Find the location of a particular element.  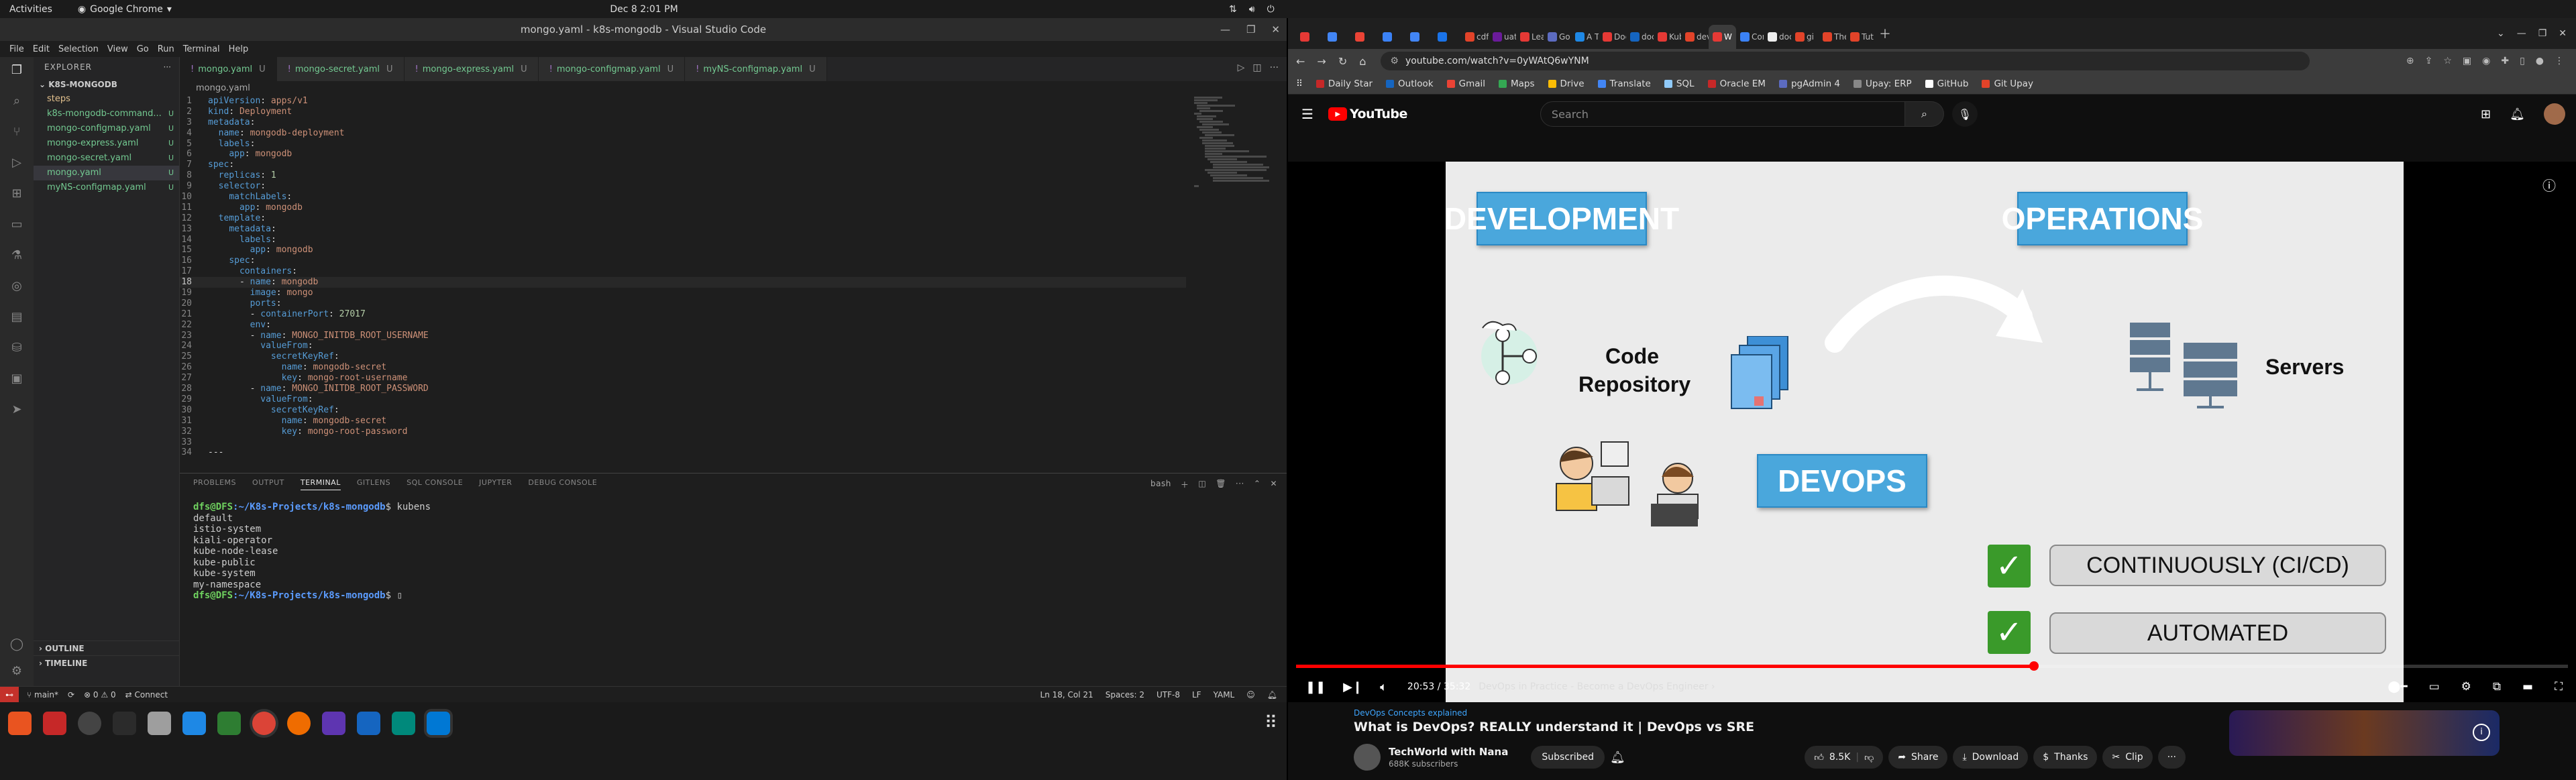

settings-gear-icon: ⚙ is located at coordinates (17, 671).